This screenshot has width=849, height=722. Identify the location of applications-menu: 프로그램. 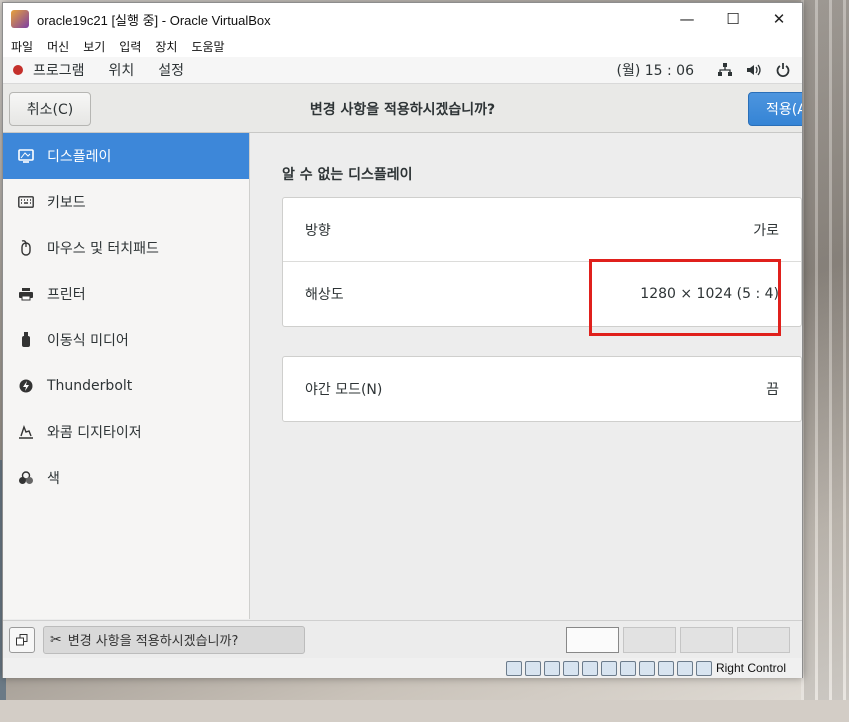
(56, 70).